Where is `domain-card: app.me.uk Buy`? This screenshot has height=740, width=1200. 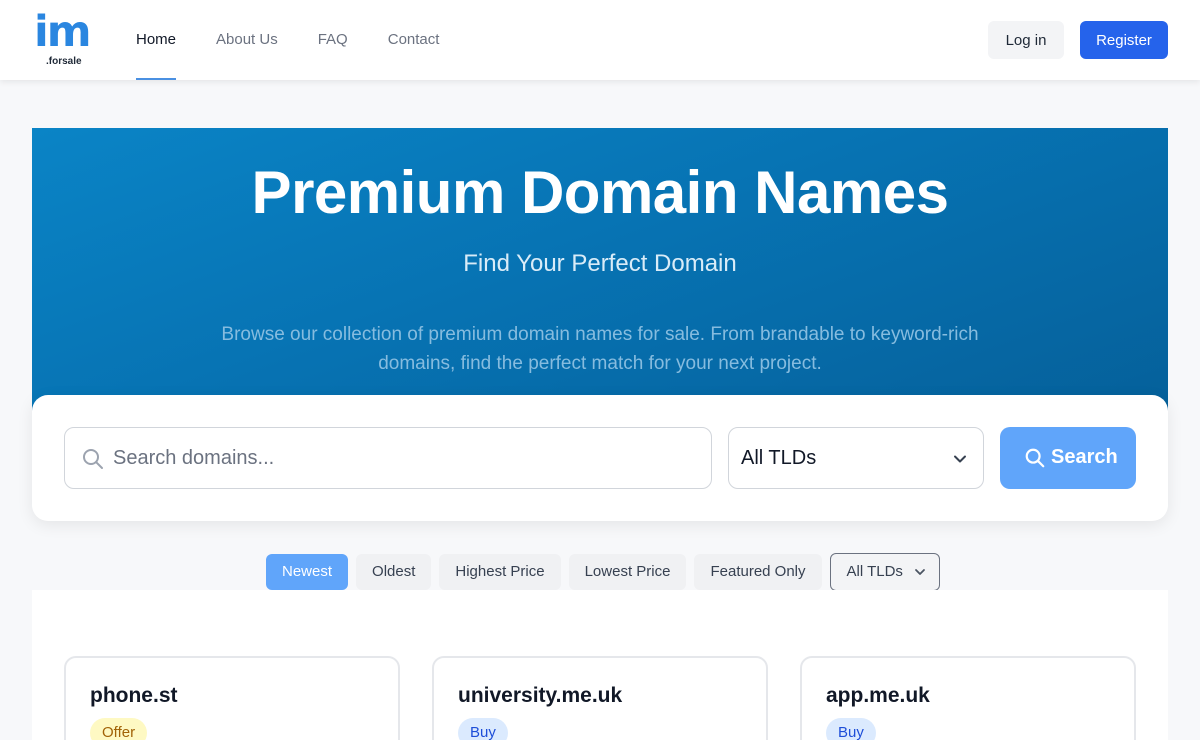 domain-card: app.me.uk Buy is located at coordinates (968, 698).